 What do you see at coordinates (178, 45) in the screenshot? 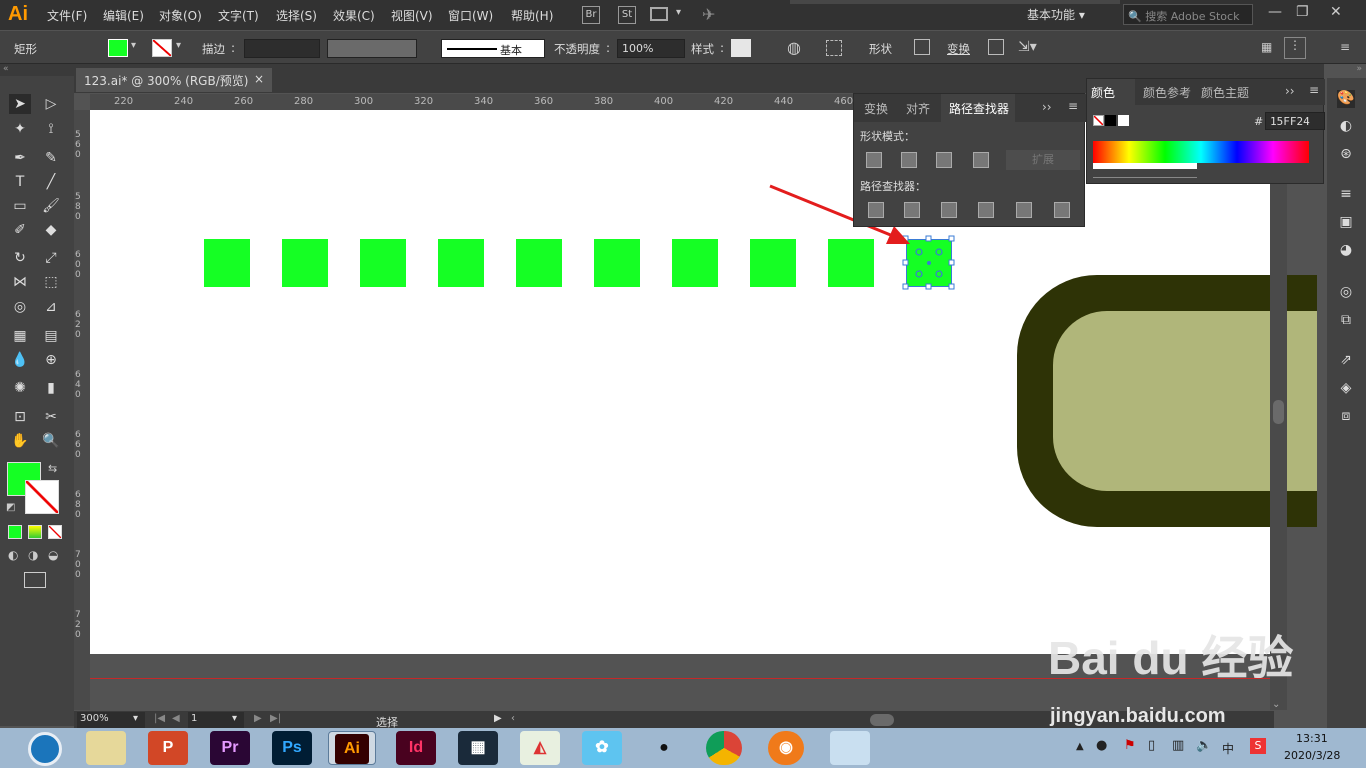
I see `stroke-chevron-icon: ▾` at bounding box center [178, 45].